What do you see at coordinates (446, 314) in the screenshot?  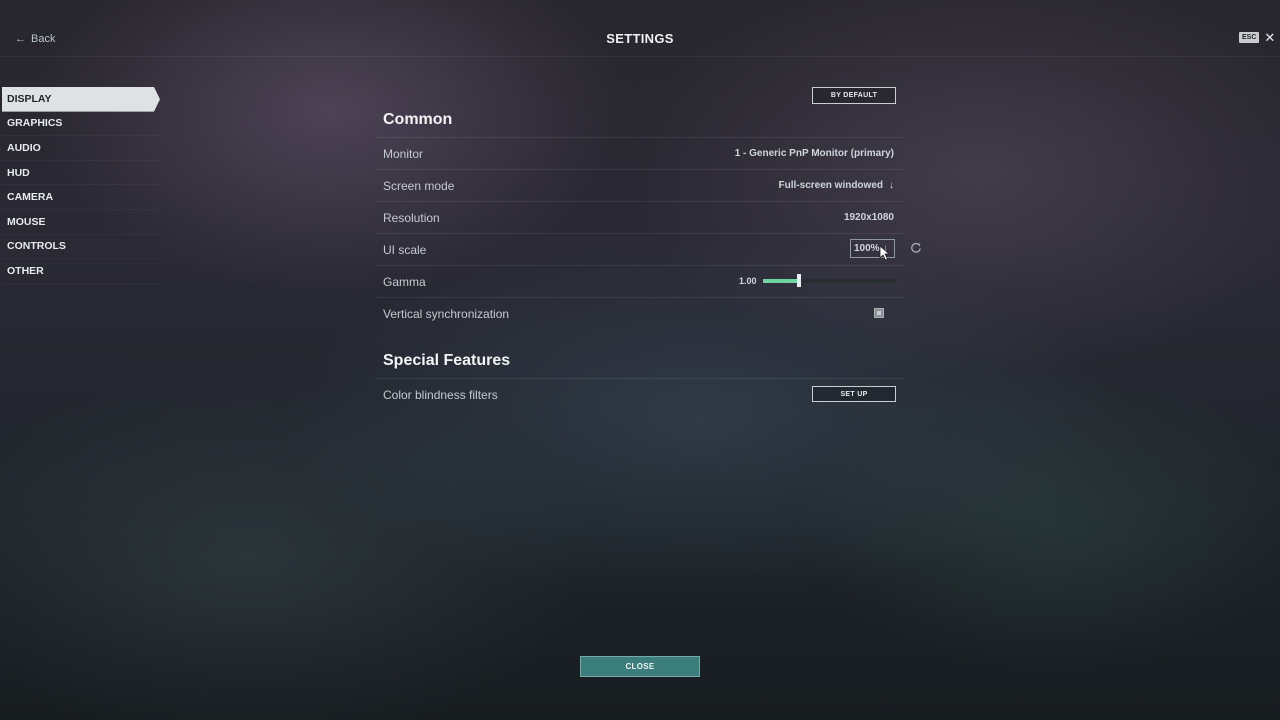 I see `vsync-label: Vertical synchronization` at bounding box center [446, 314].